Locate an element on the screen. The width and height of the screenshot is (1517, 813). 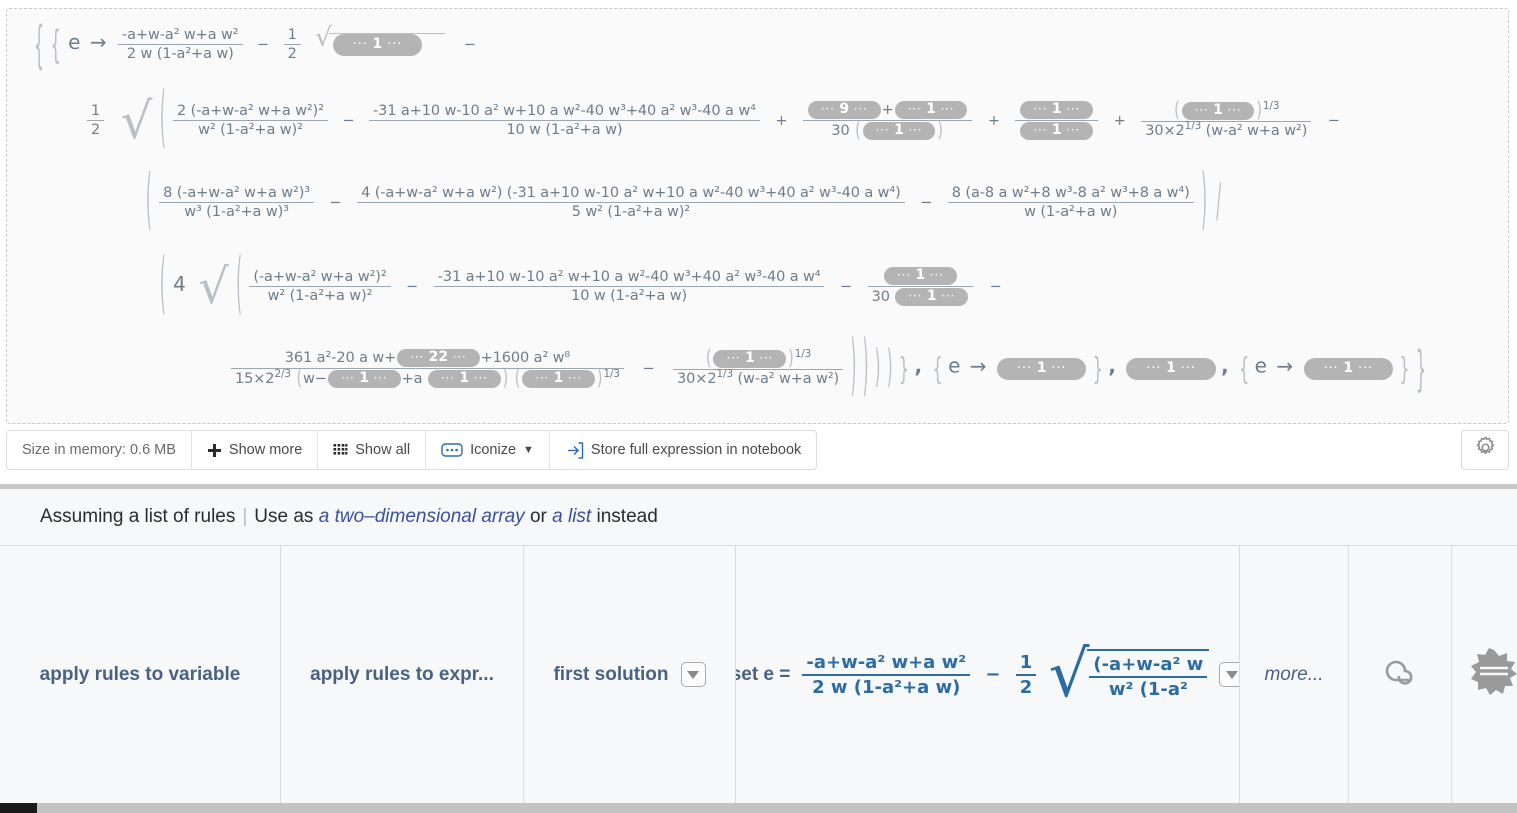
fraction-1-denominator: 2 w (1-a²+a w) is located at coordinates (180, 53).